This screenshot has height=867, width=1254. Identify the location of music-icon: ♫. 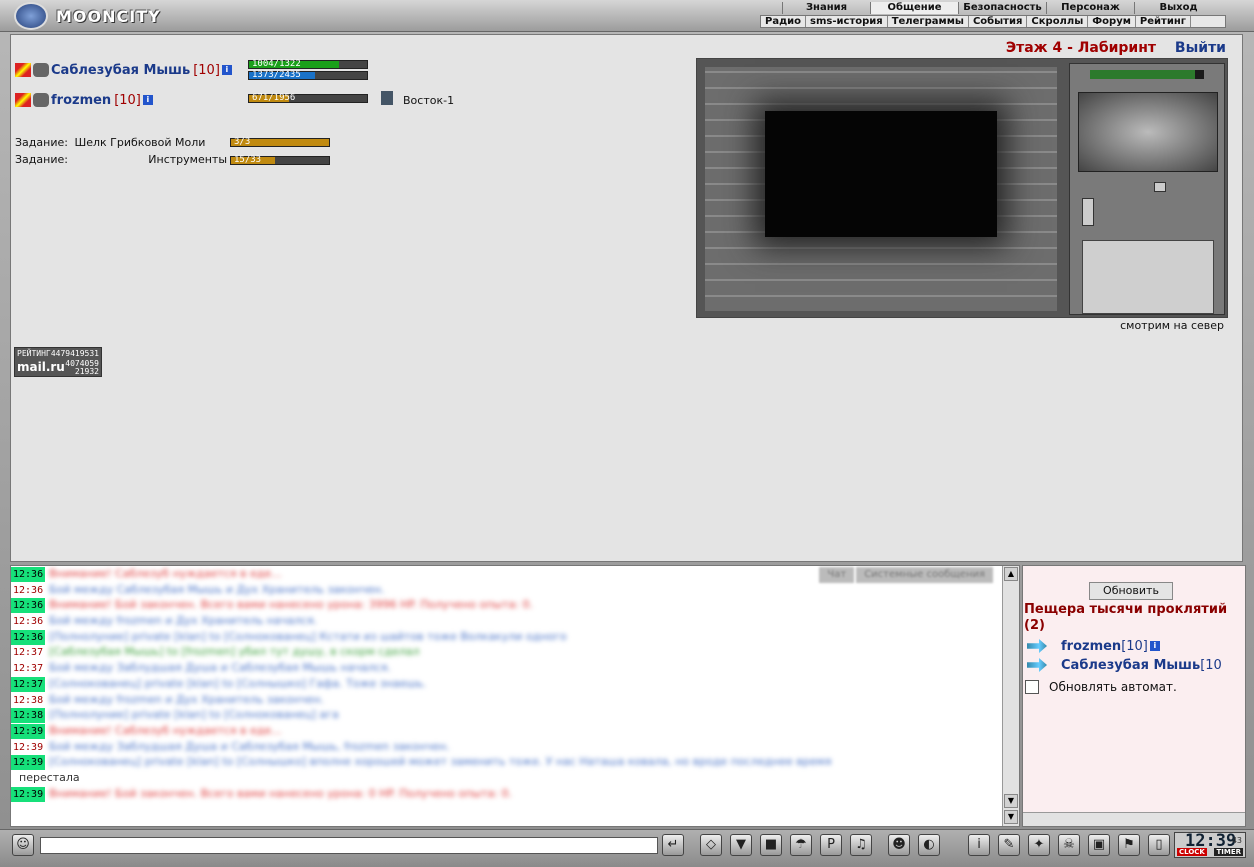
(861, 845).